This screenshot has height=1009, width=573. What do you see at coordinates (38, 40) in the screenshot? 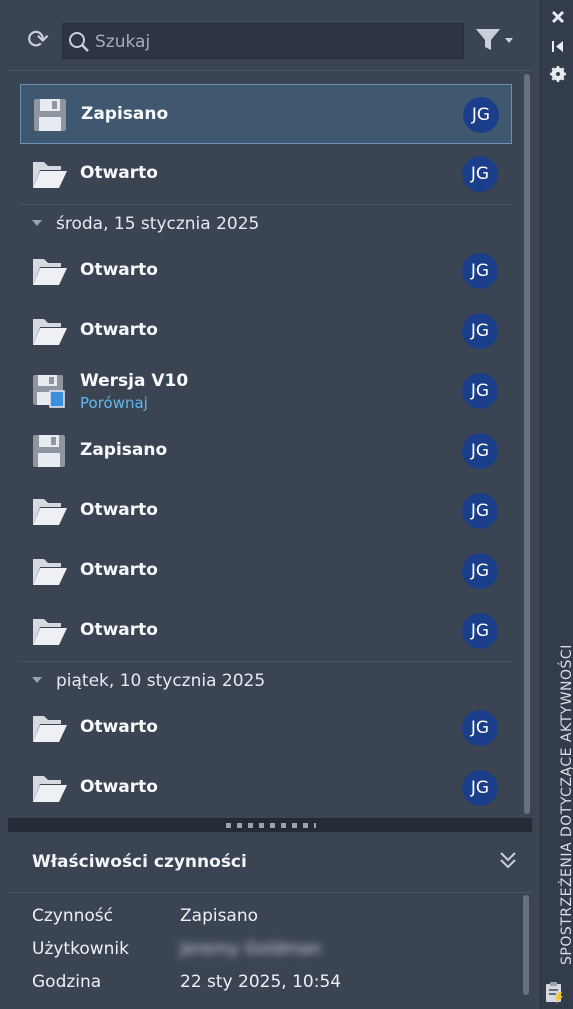
I see `refresh-icon: ⟳` at bounding box center [38, 40].